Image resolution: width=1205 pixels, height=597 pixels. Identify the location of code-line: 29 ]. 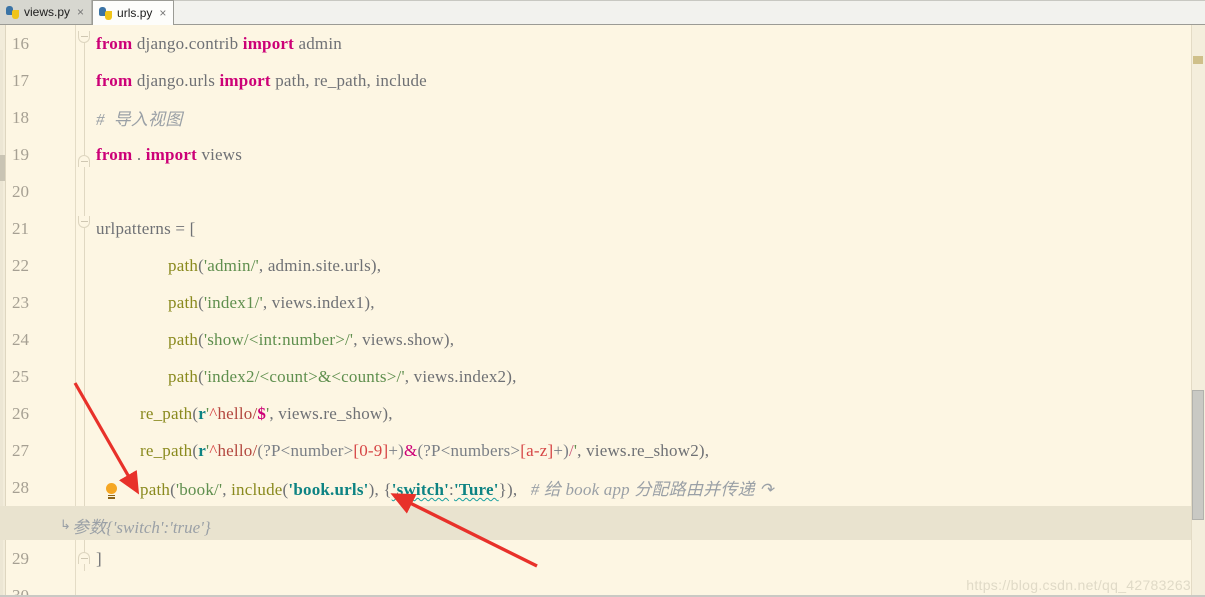
(602, 558).